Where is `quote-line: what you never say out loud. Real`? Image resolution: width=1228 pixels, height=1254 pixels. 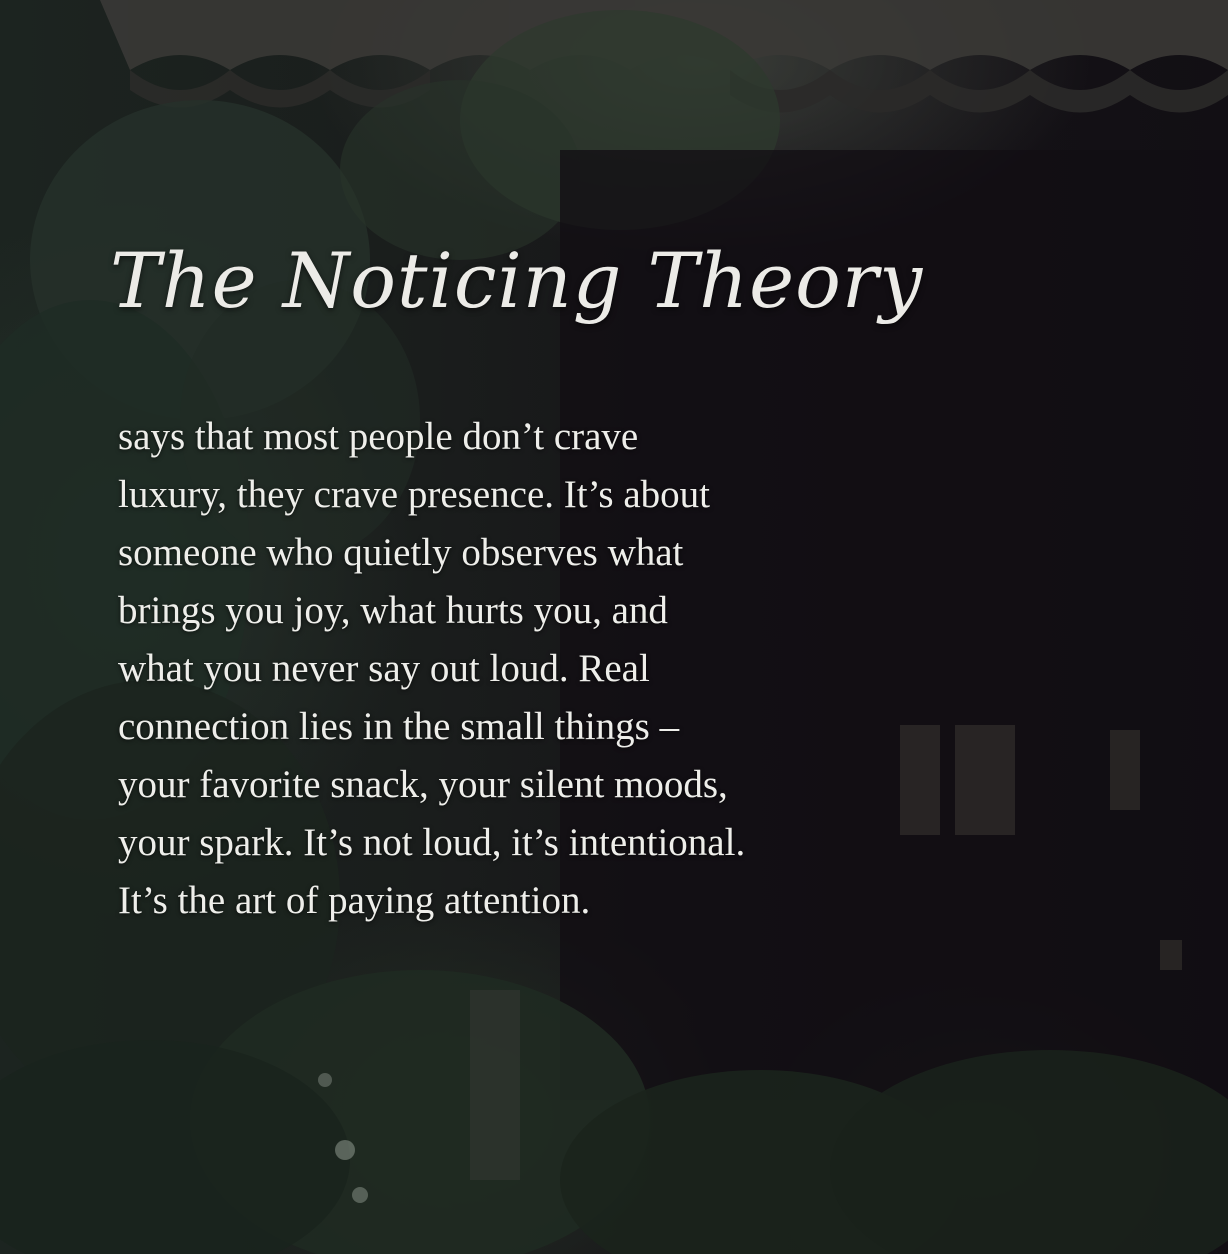
quote-line: what you never say out loud. Real is located at coordinates (384, 668).